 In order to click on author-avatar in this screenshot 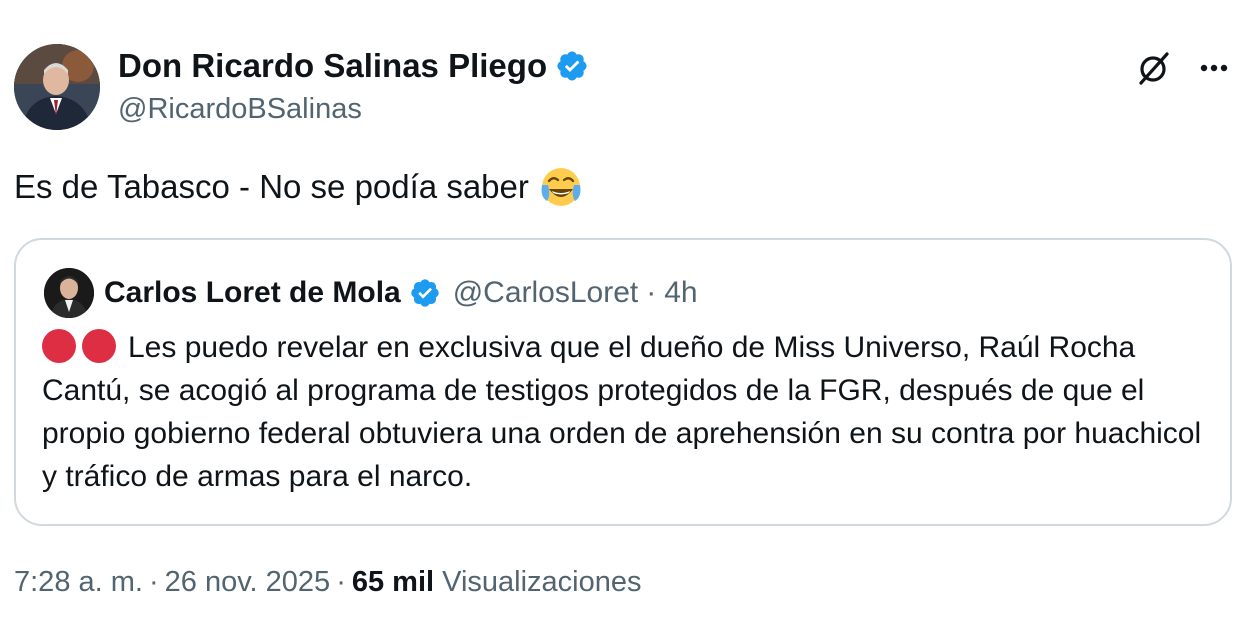, I will do `click(57, 87)`.